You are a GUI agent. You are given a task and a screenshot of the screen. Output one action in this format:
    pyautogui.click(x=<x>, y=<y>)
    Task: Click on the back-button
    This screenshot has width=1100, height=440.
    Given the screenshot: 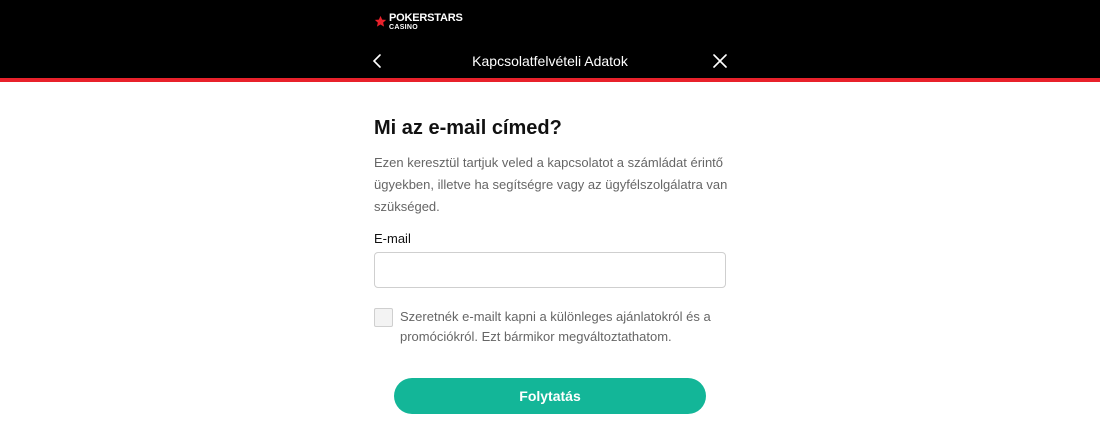 What is the action you would take?
    pyautogui.click(x=377, y=61)
    